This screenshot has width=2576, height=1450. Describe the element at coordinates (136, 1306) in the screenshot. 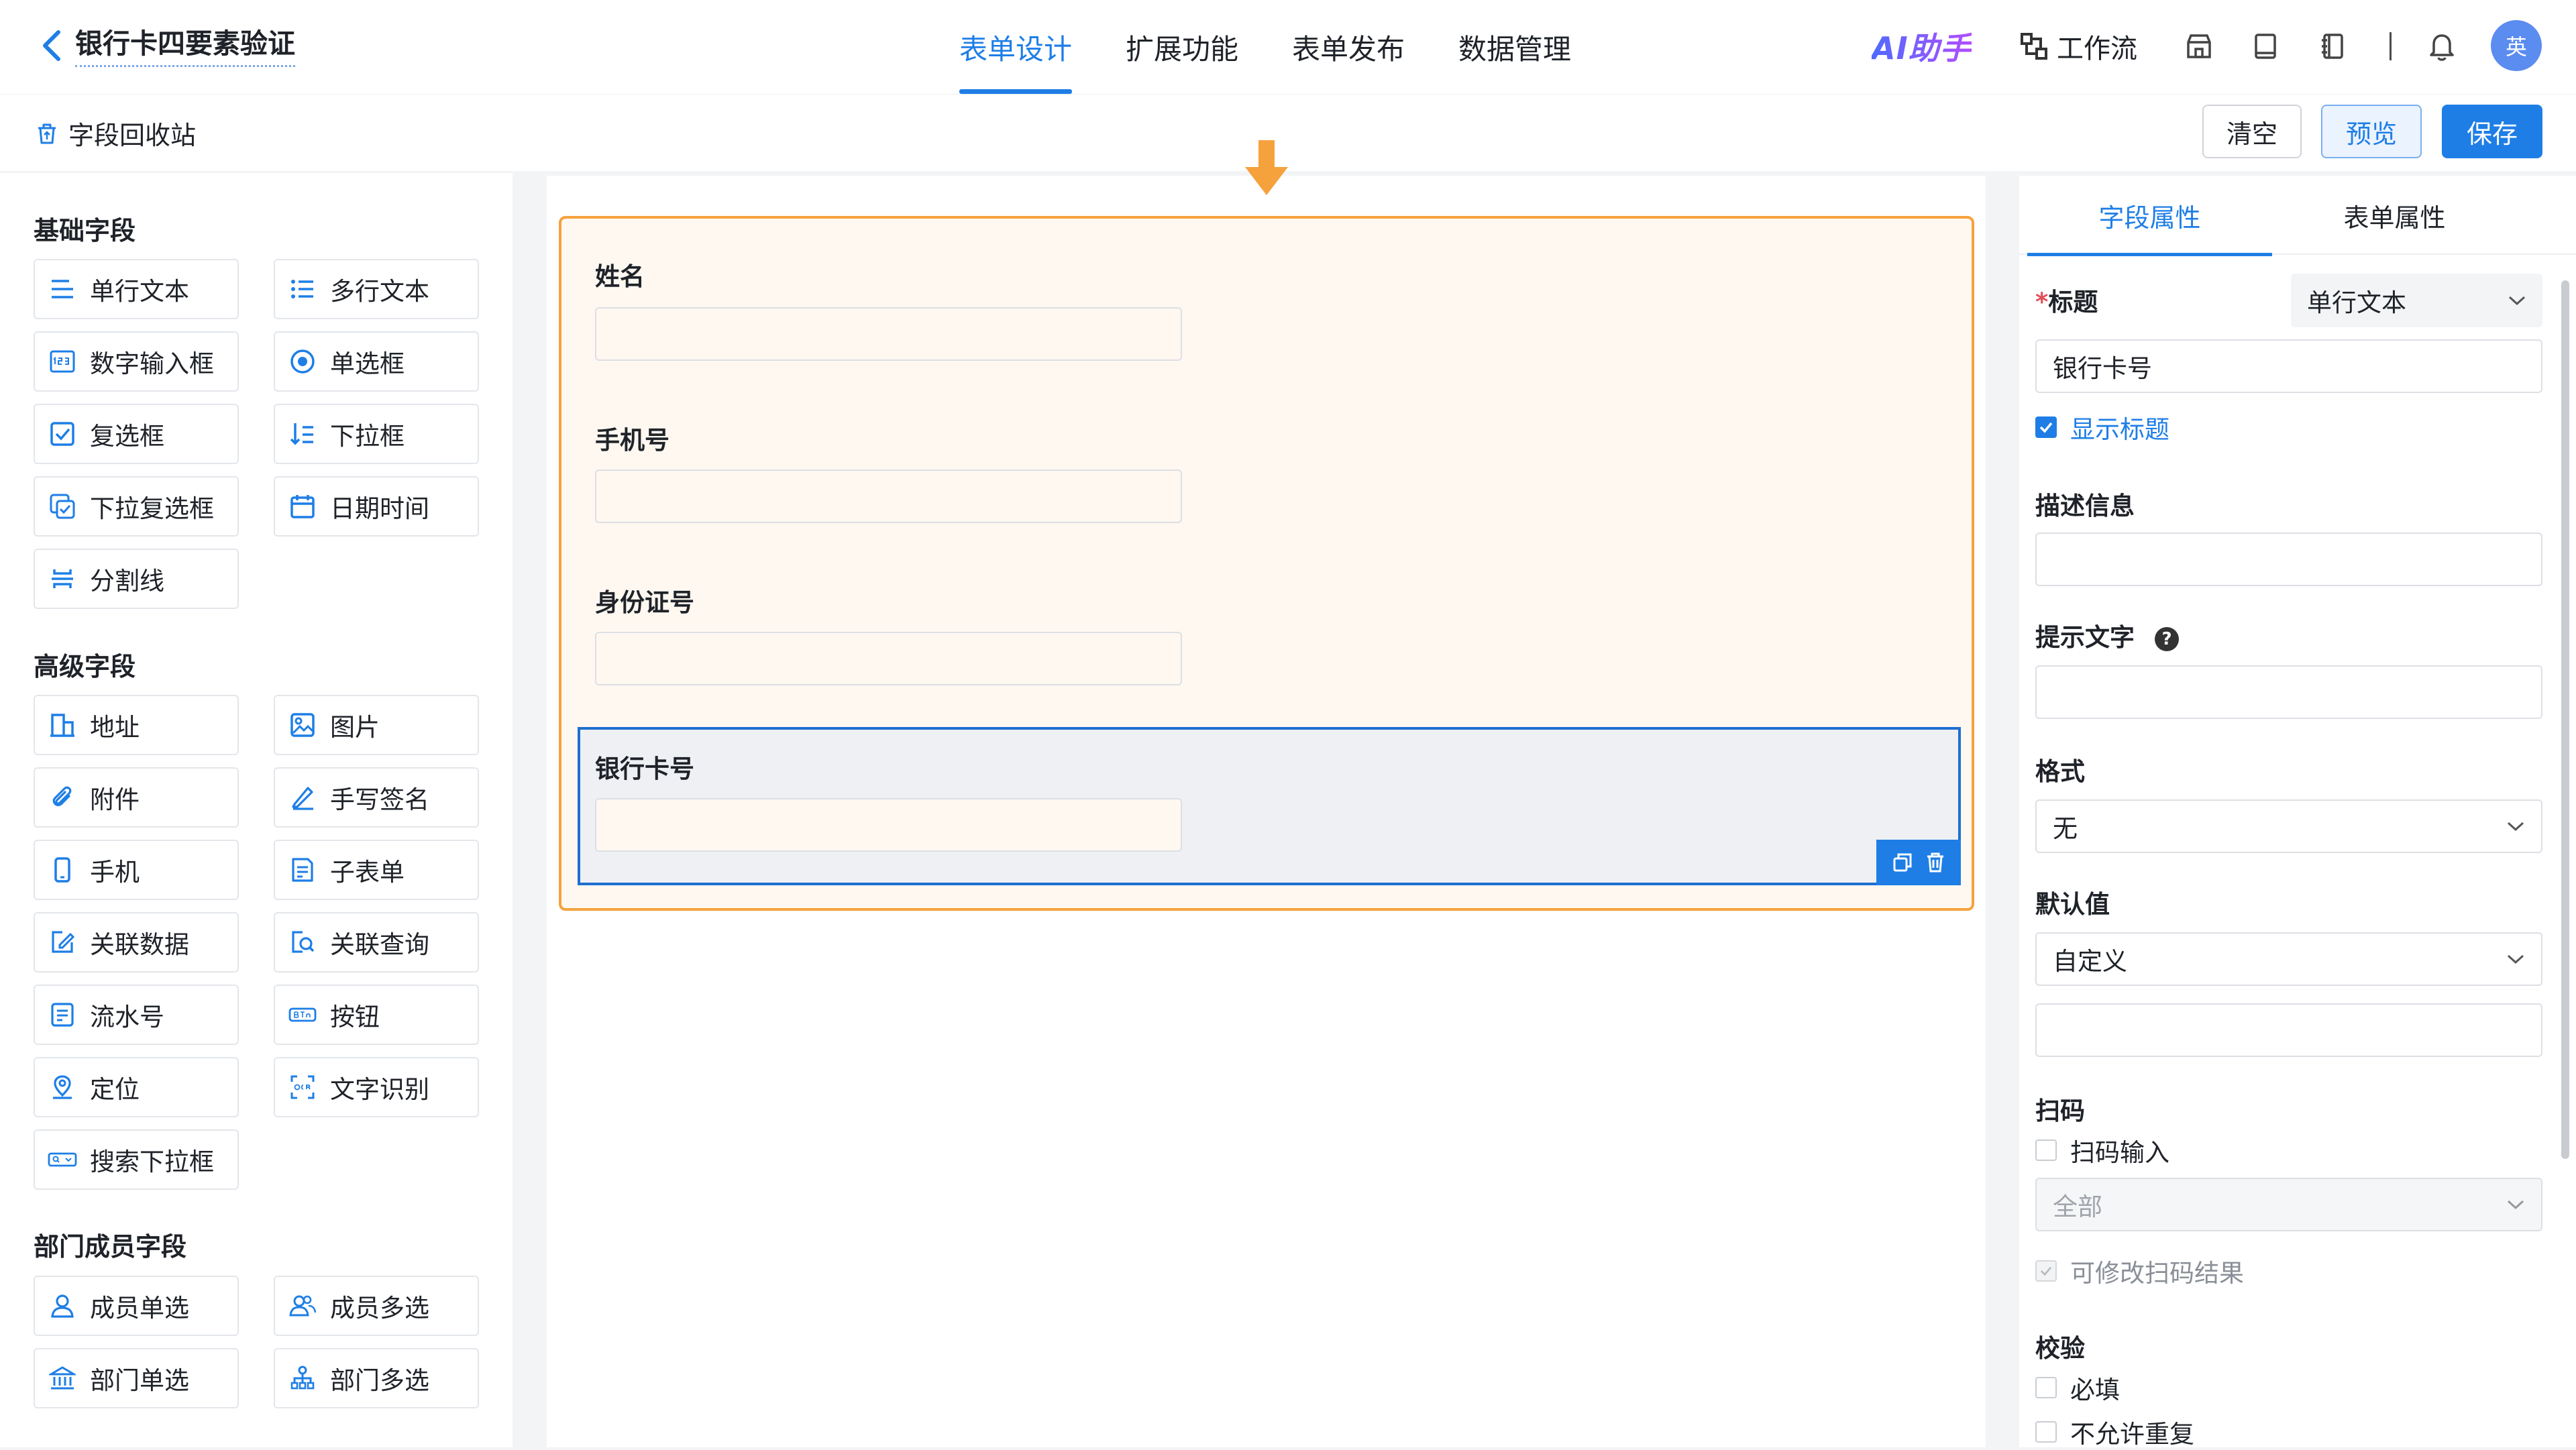

I see `field-member-single: 成员单选` at that location.